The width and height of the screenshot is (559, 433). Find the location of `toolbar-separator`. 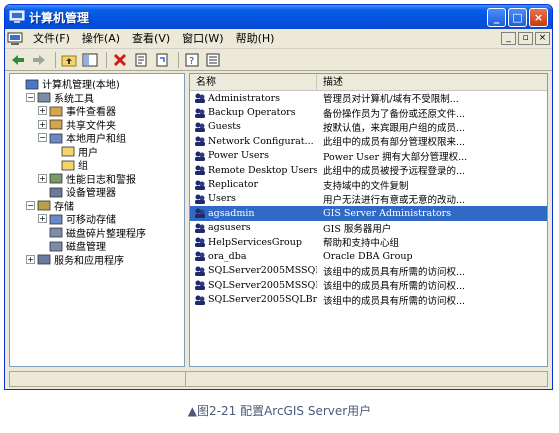

toolbar-separator is located at coordinates (178, 59).